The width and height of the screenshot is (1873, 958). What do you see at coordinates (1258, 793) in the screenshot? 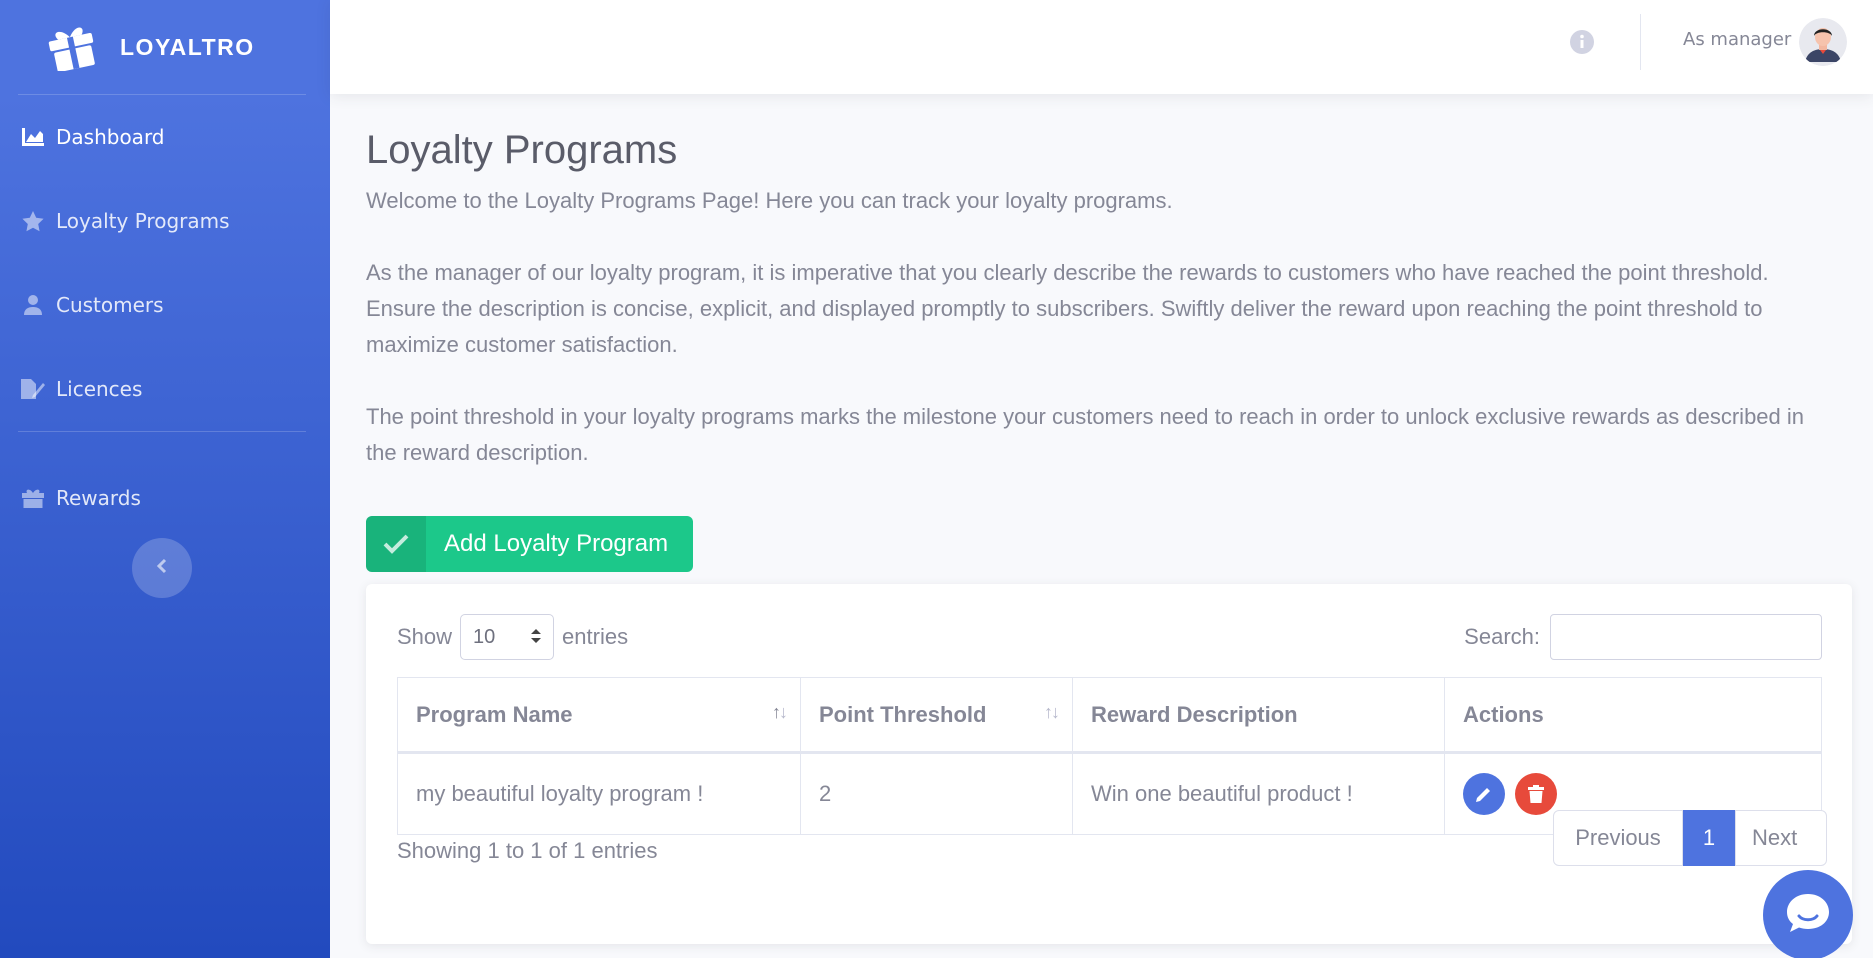
I see `cell-reward-description: Win one beautiful product !` at bounding box center [1258, 793].